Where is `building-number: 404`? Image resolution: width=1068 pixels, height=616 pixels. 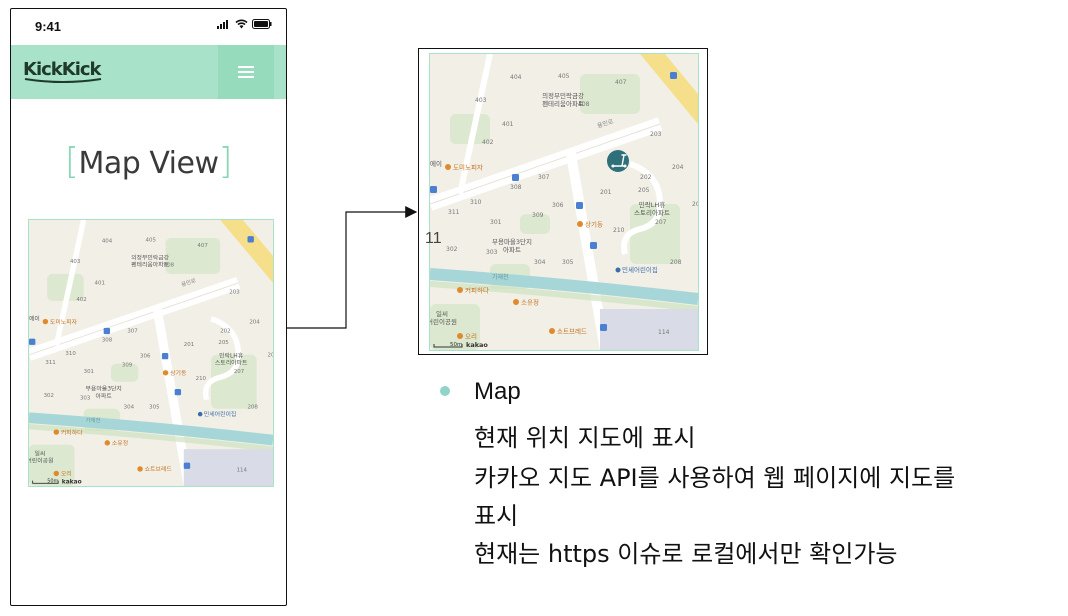
building-number: 404 is located at coordinates (107, 241).